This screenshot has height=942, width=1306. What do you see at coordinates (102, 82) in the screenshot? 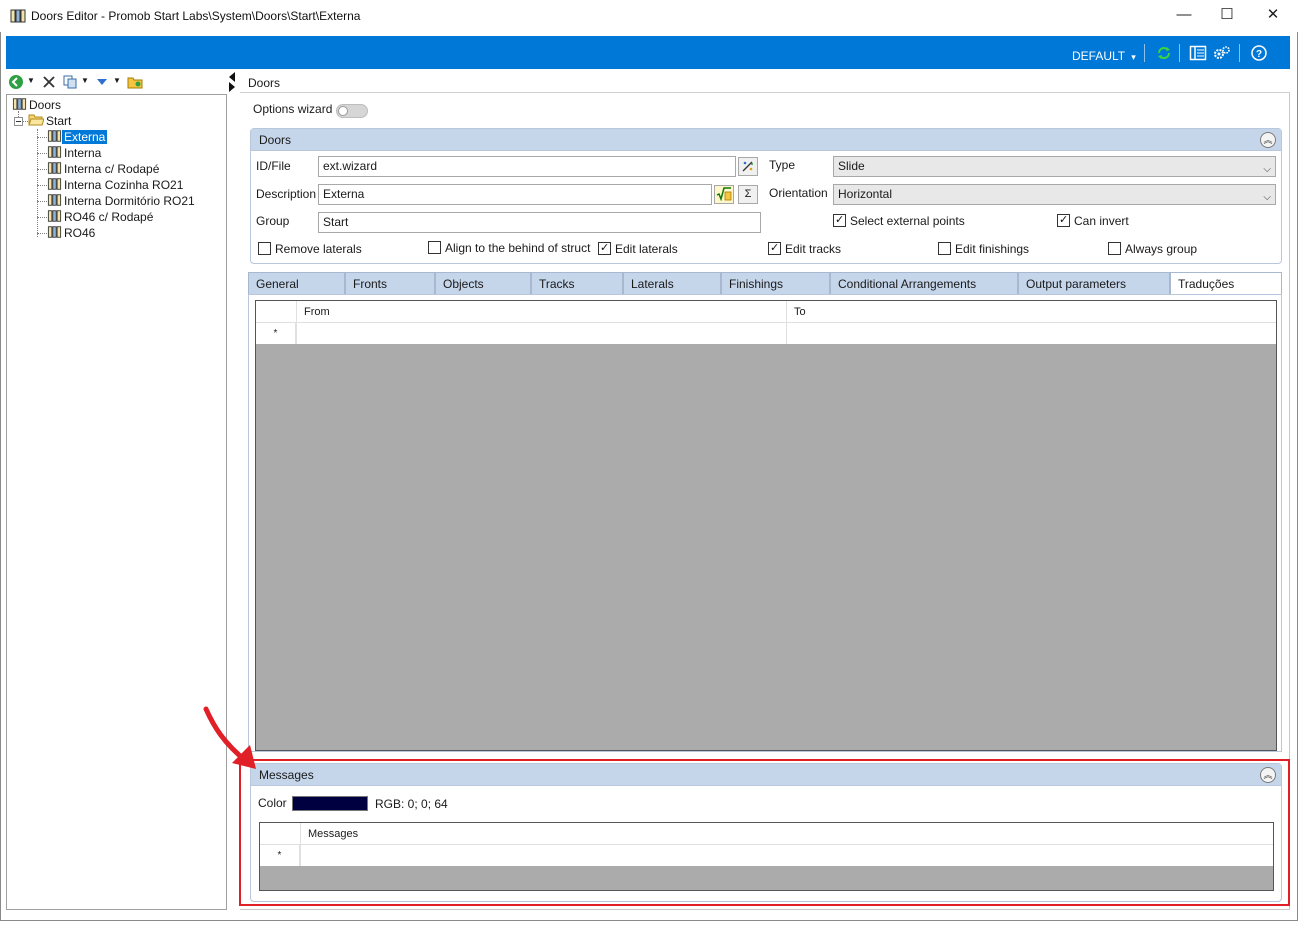
I see `move-down-icon` at bounding box center [102, 82].